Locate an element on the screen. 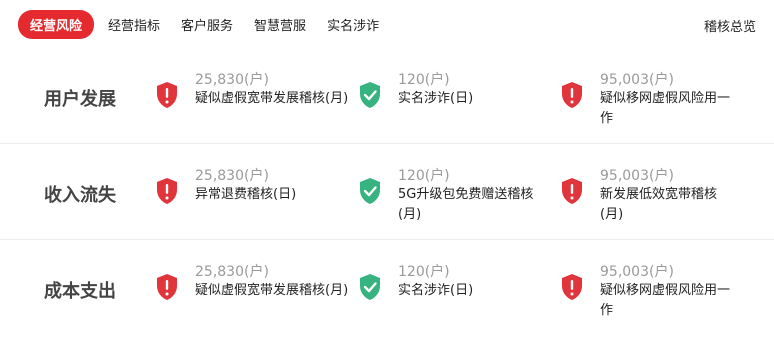 The width and height of the screenshot is (774, 339). metric-label: 新发展低效宽带稽核(月) is located at coordinates (659, 204).